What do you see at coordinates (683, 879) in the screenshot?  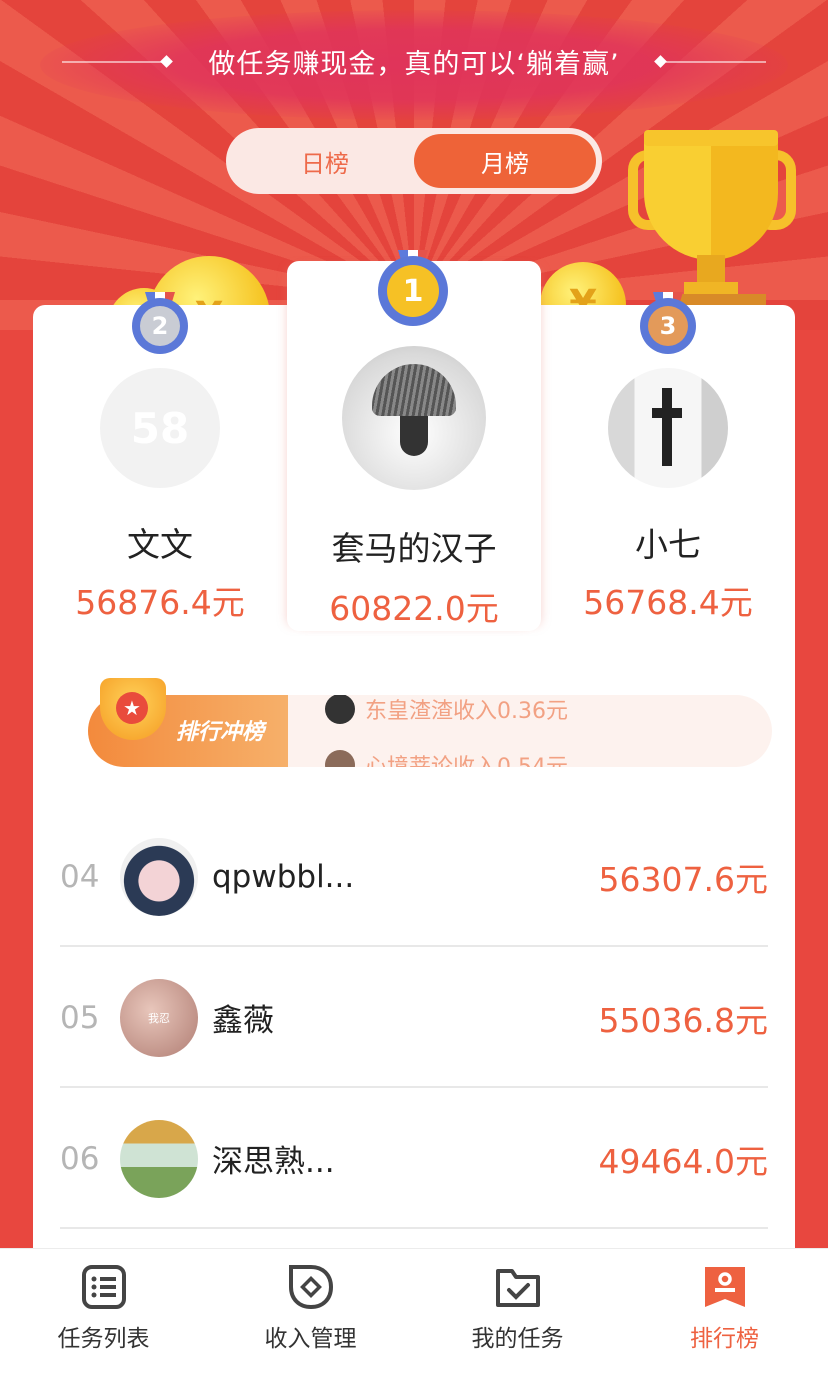 I see `income-amount: 56307.6元` at bounding box center [683, 879].